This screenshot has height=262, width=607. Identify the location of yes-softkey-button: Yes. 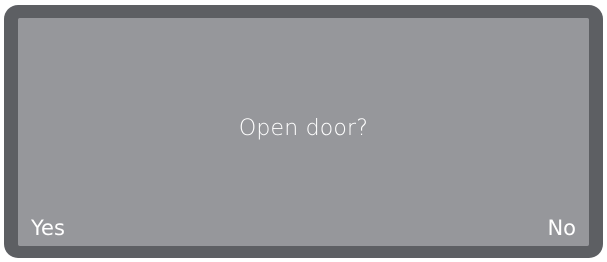
(48, 228).